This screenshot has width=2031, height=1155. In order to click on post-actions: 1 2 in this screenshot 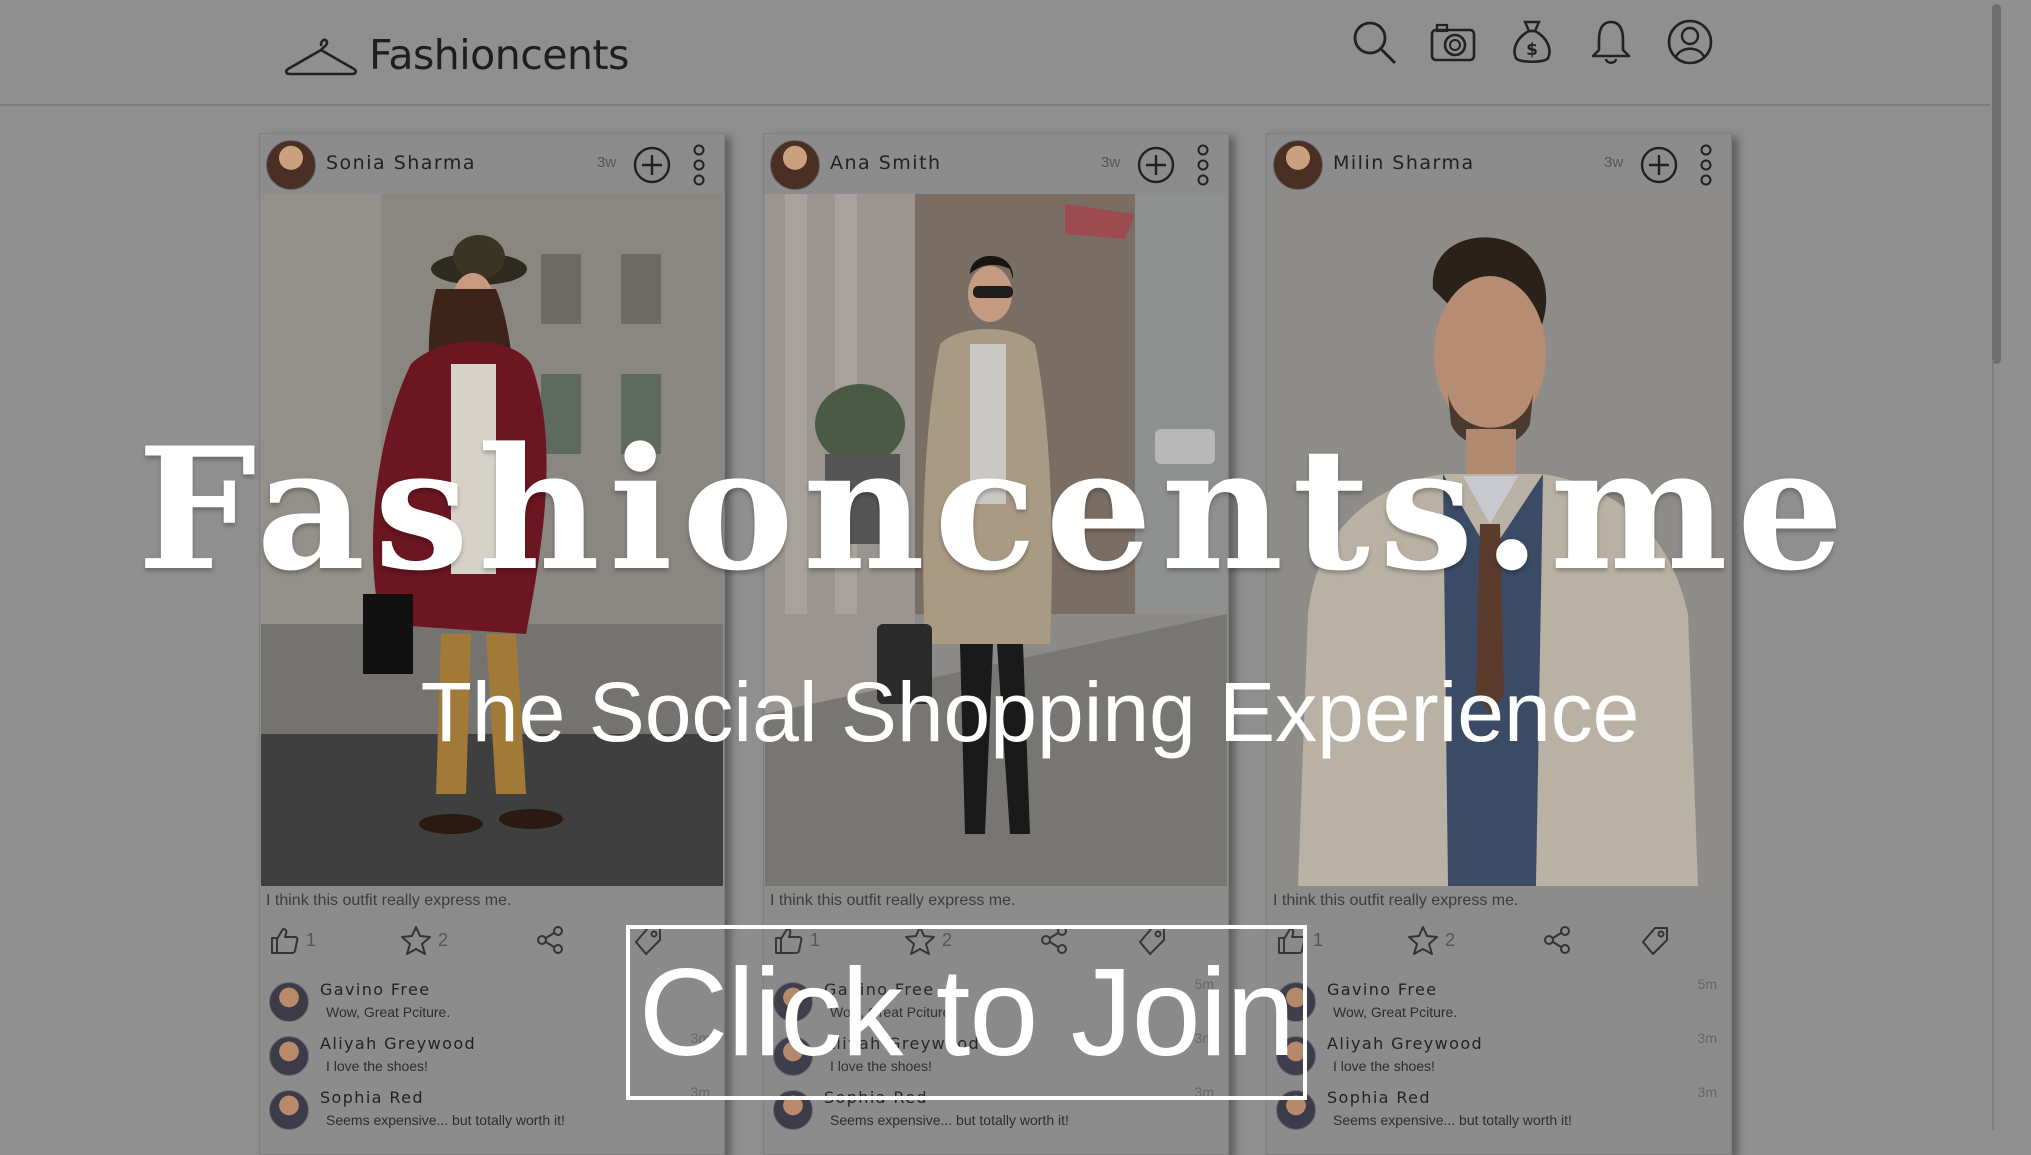, I will do `click(1499, 940)`.